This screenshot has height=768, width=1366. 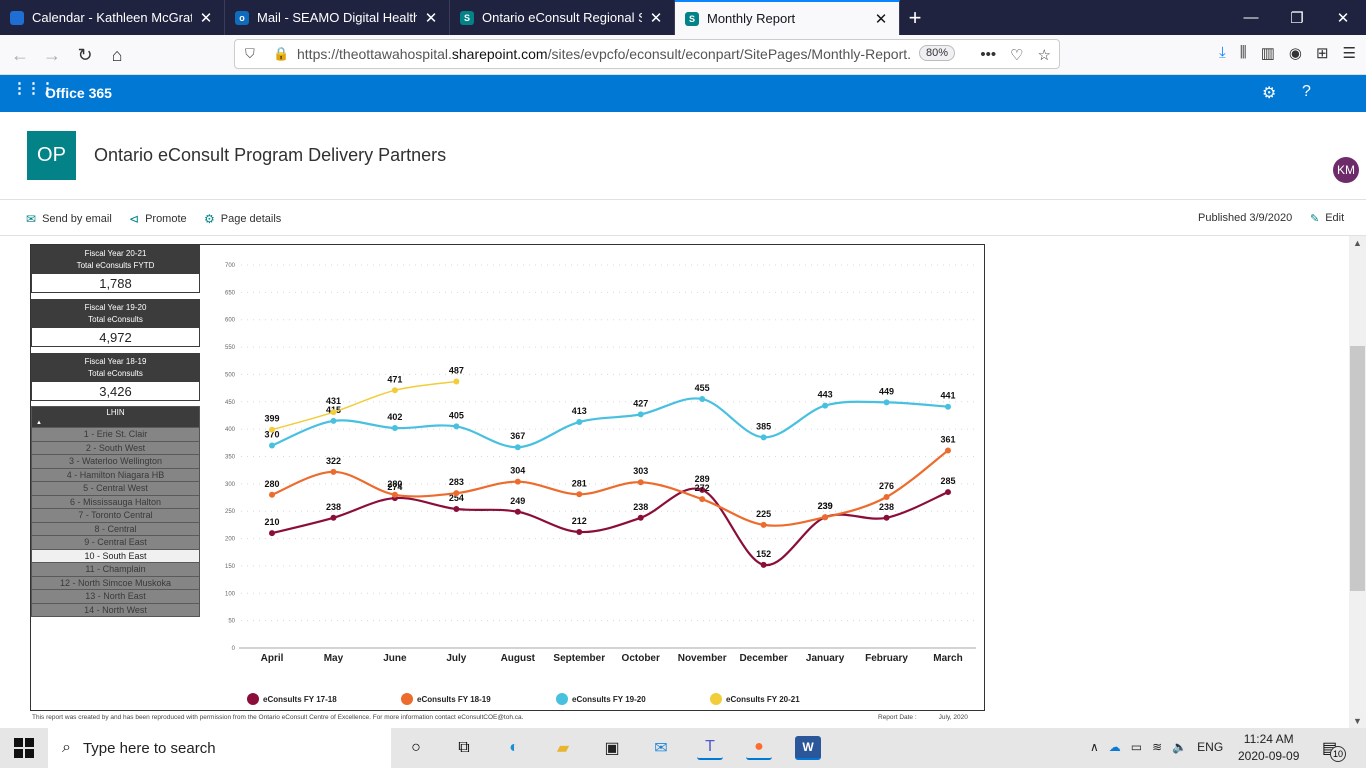 I want to click on wifi-icon: ≋, so click(x=1157, y=747).